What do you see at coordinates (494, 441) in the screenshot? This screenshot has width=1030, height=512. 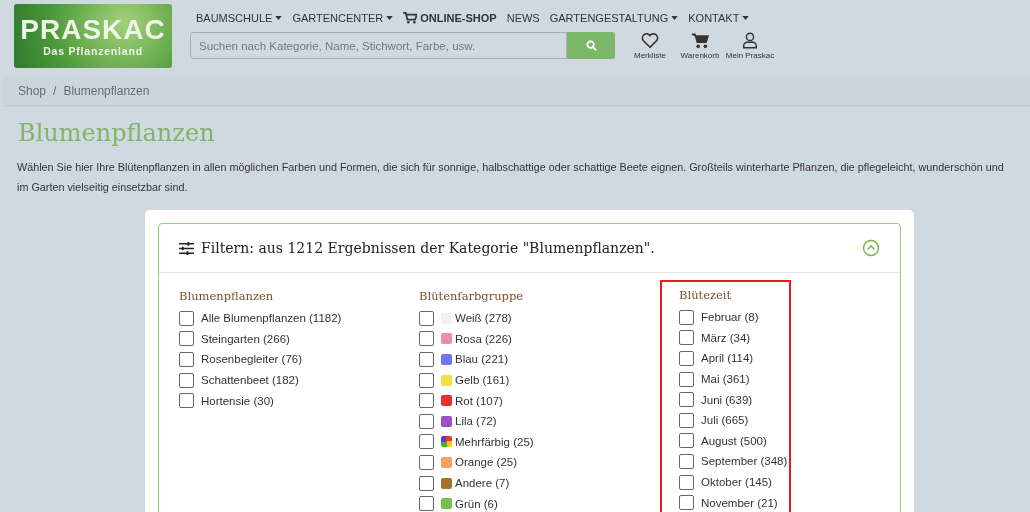 I see `option-label: Mehrfärbig (25)` at bounding box center [494, 441].